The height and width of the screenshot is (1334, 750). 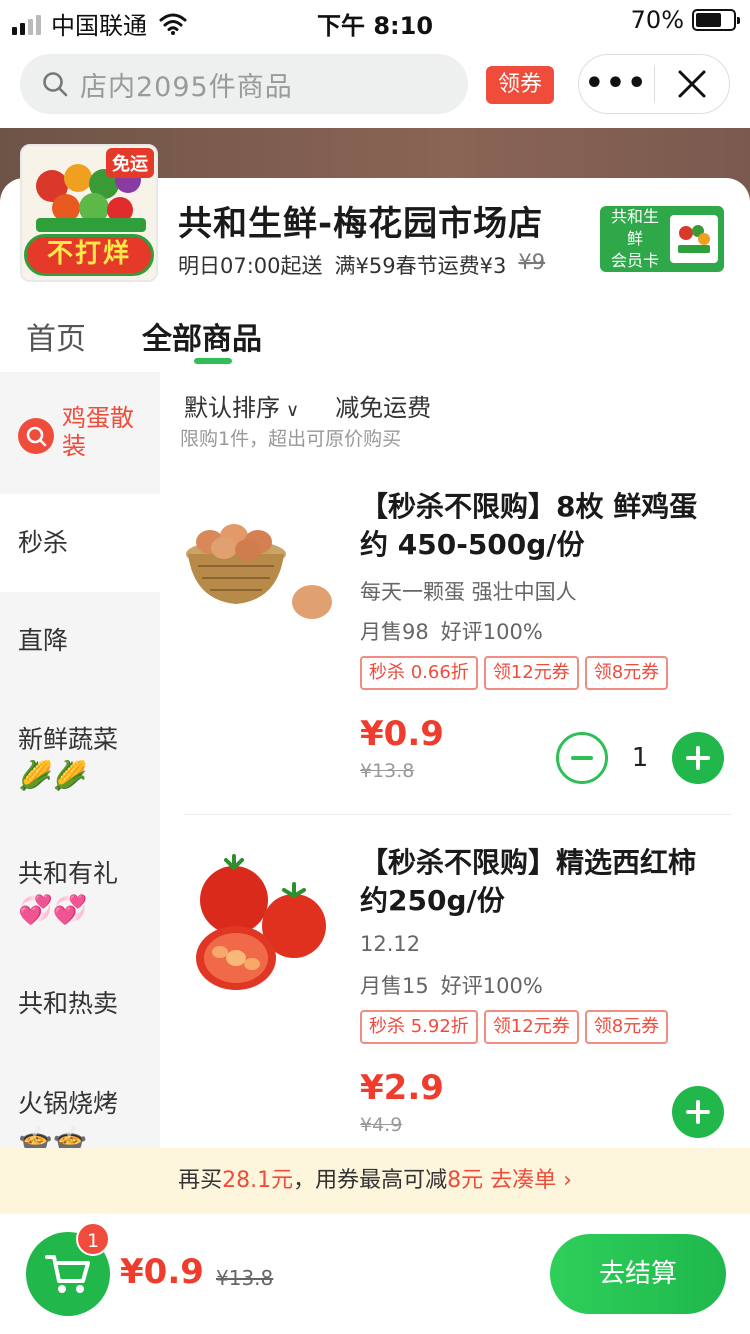 What do you see at coordinates (520, 85) in the screenshot?
I see `get-coupon-button: 领券` at bounding box center [520, 85].